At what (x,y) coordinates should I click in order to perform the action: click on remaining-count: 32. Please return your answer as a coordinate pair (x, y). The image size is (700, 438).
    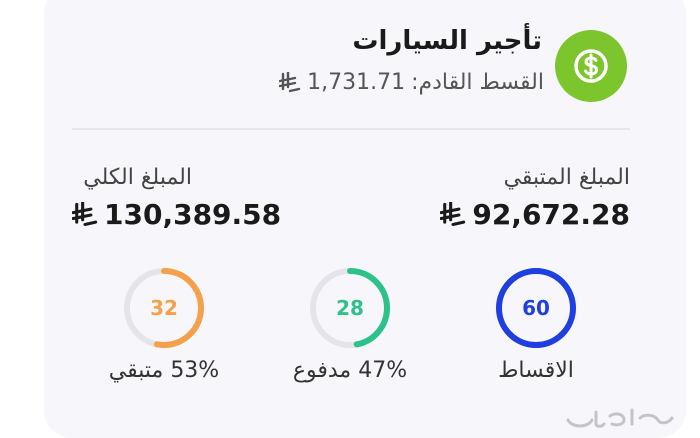
    Looking at the image, I should click on (164, 308).